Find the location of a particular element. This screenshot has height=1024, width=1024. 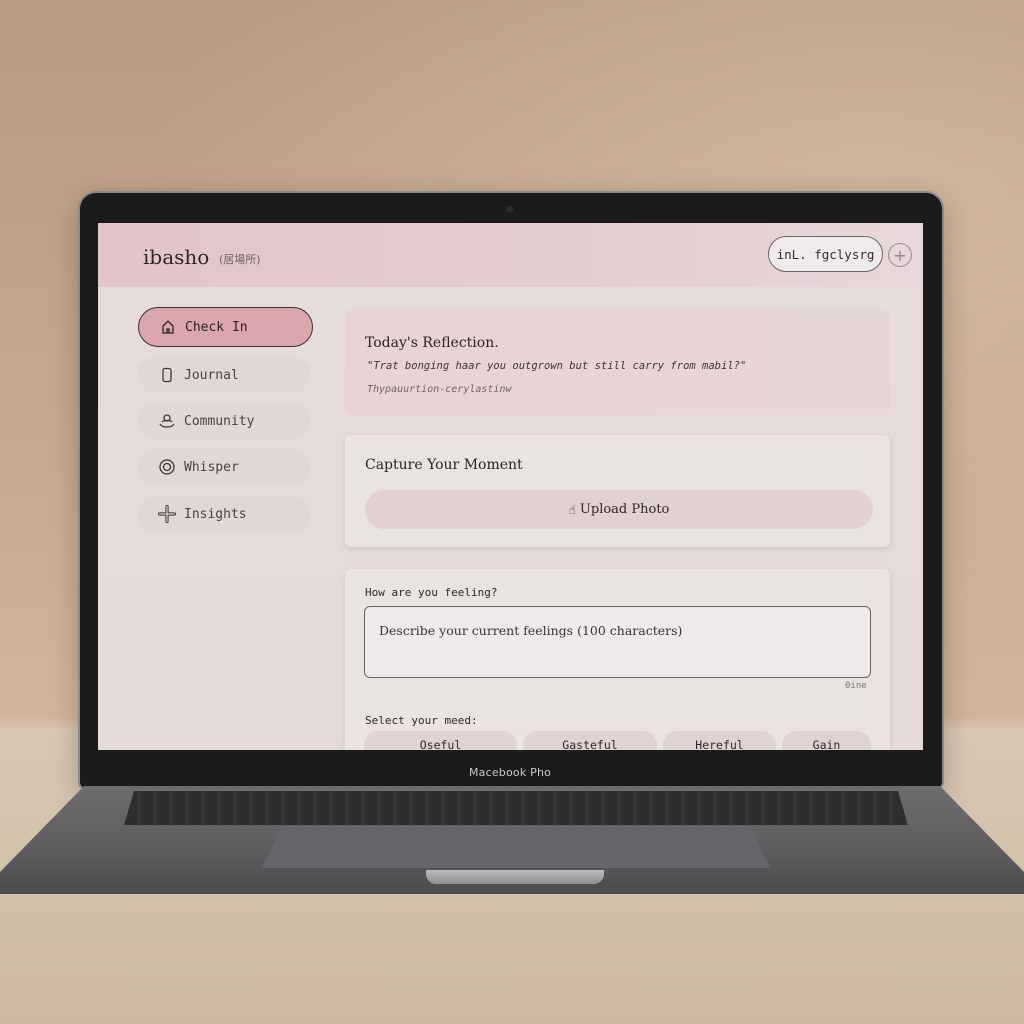

sidebar-item-label: Journal is located at coordinates (211, 375).